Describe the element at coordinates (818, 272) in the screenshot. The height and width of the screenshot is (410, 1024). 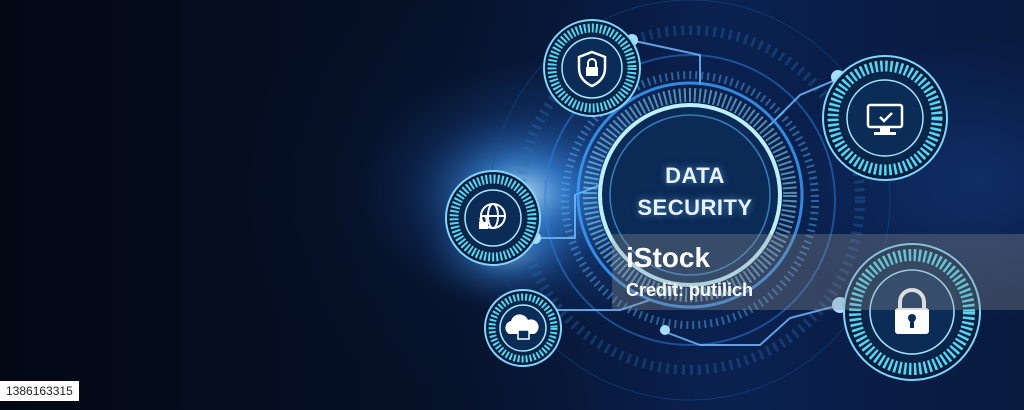
I see `stock-watermark: iStock Credit: putilich` at that location.